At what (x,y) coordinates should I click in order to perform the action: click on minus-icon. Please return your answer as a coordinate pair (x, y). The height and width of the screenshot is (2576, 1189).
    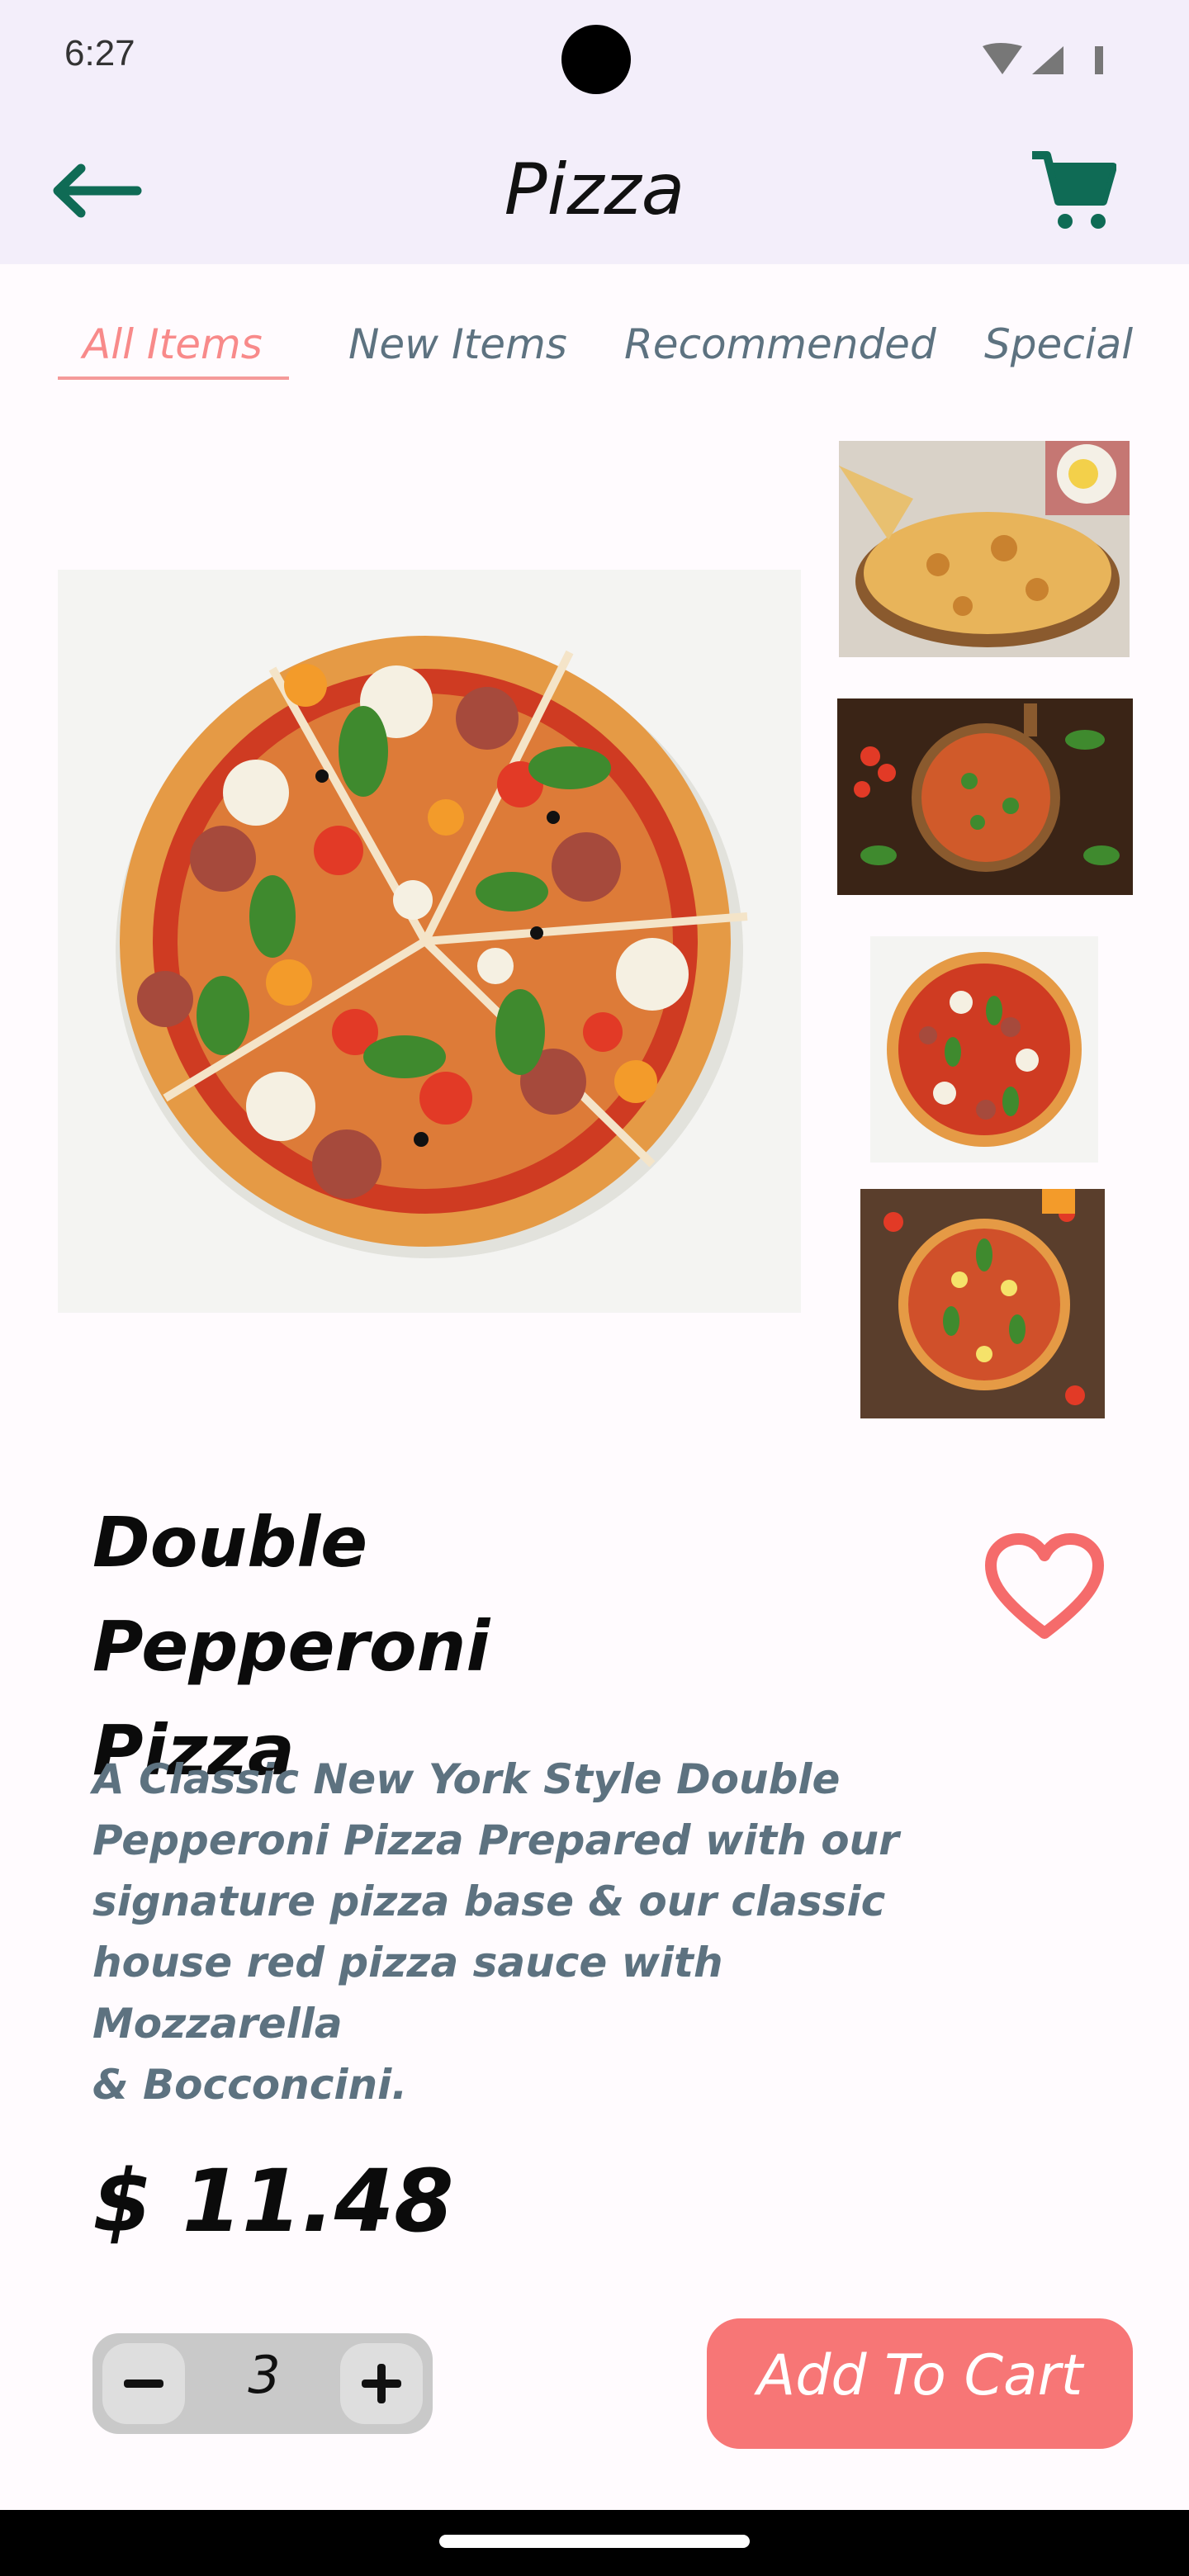
    Looking at the image, I should click on (143, 2383).